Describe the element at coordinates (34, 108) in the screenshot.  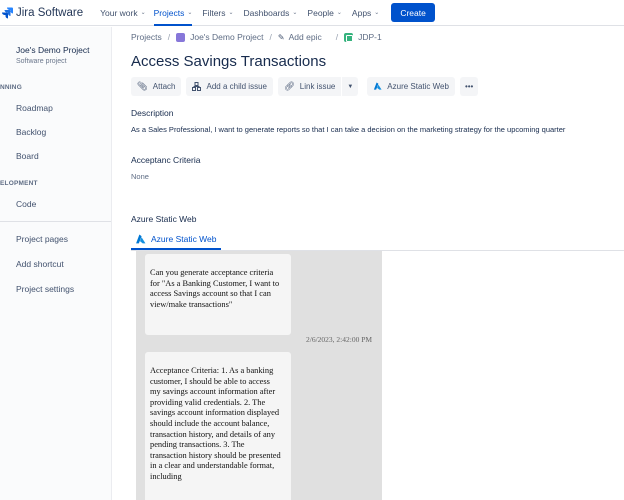
I see `sidebar-item-roadmap: Roadmap` at that location.